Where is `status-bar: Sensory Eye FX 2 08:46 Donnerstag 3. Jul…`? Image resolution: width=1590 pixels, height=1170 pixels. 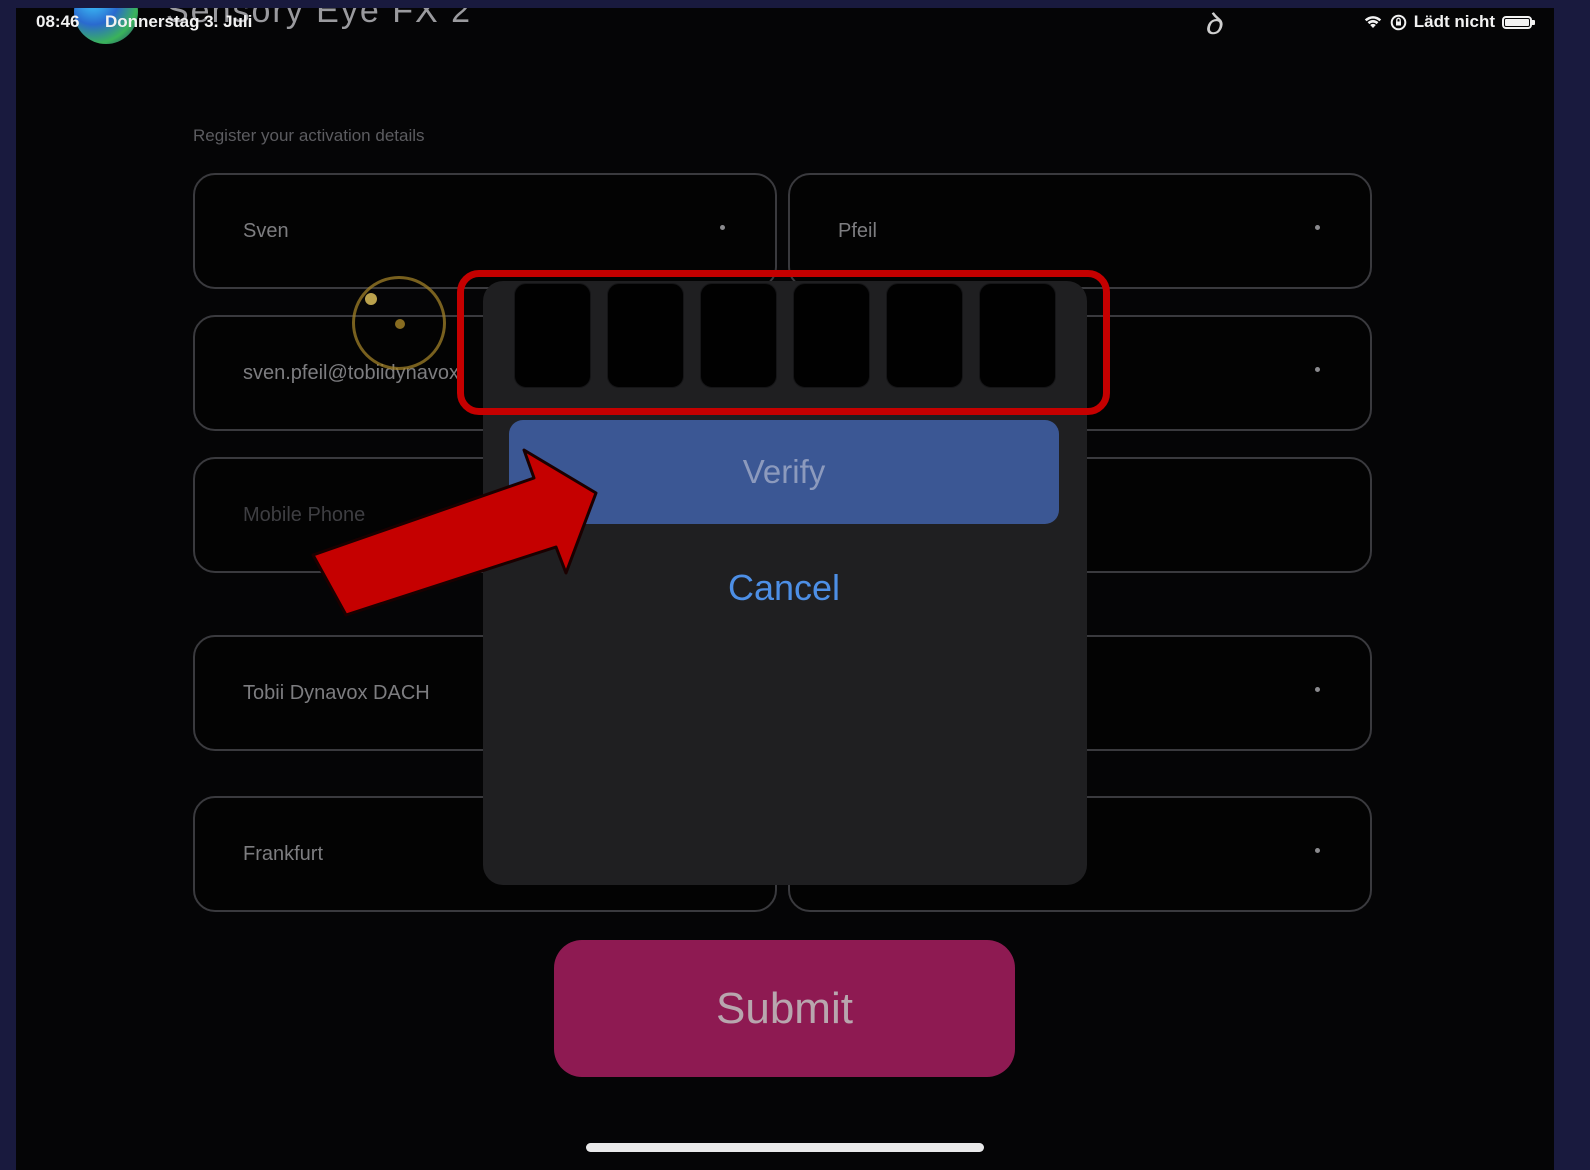
status-bar: Sensory Eye FX 2 08:46 Donnerstag 3. Jul… is located at coordinates (785, 30).